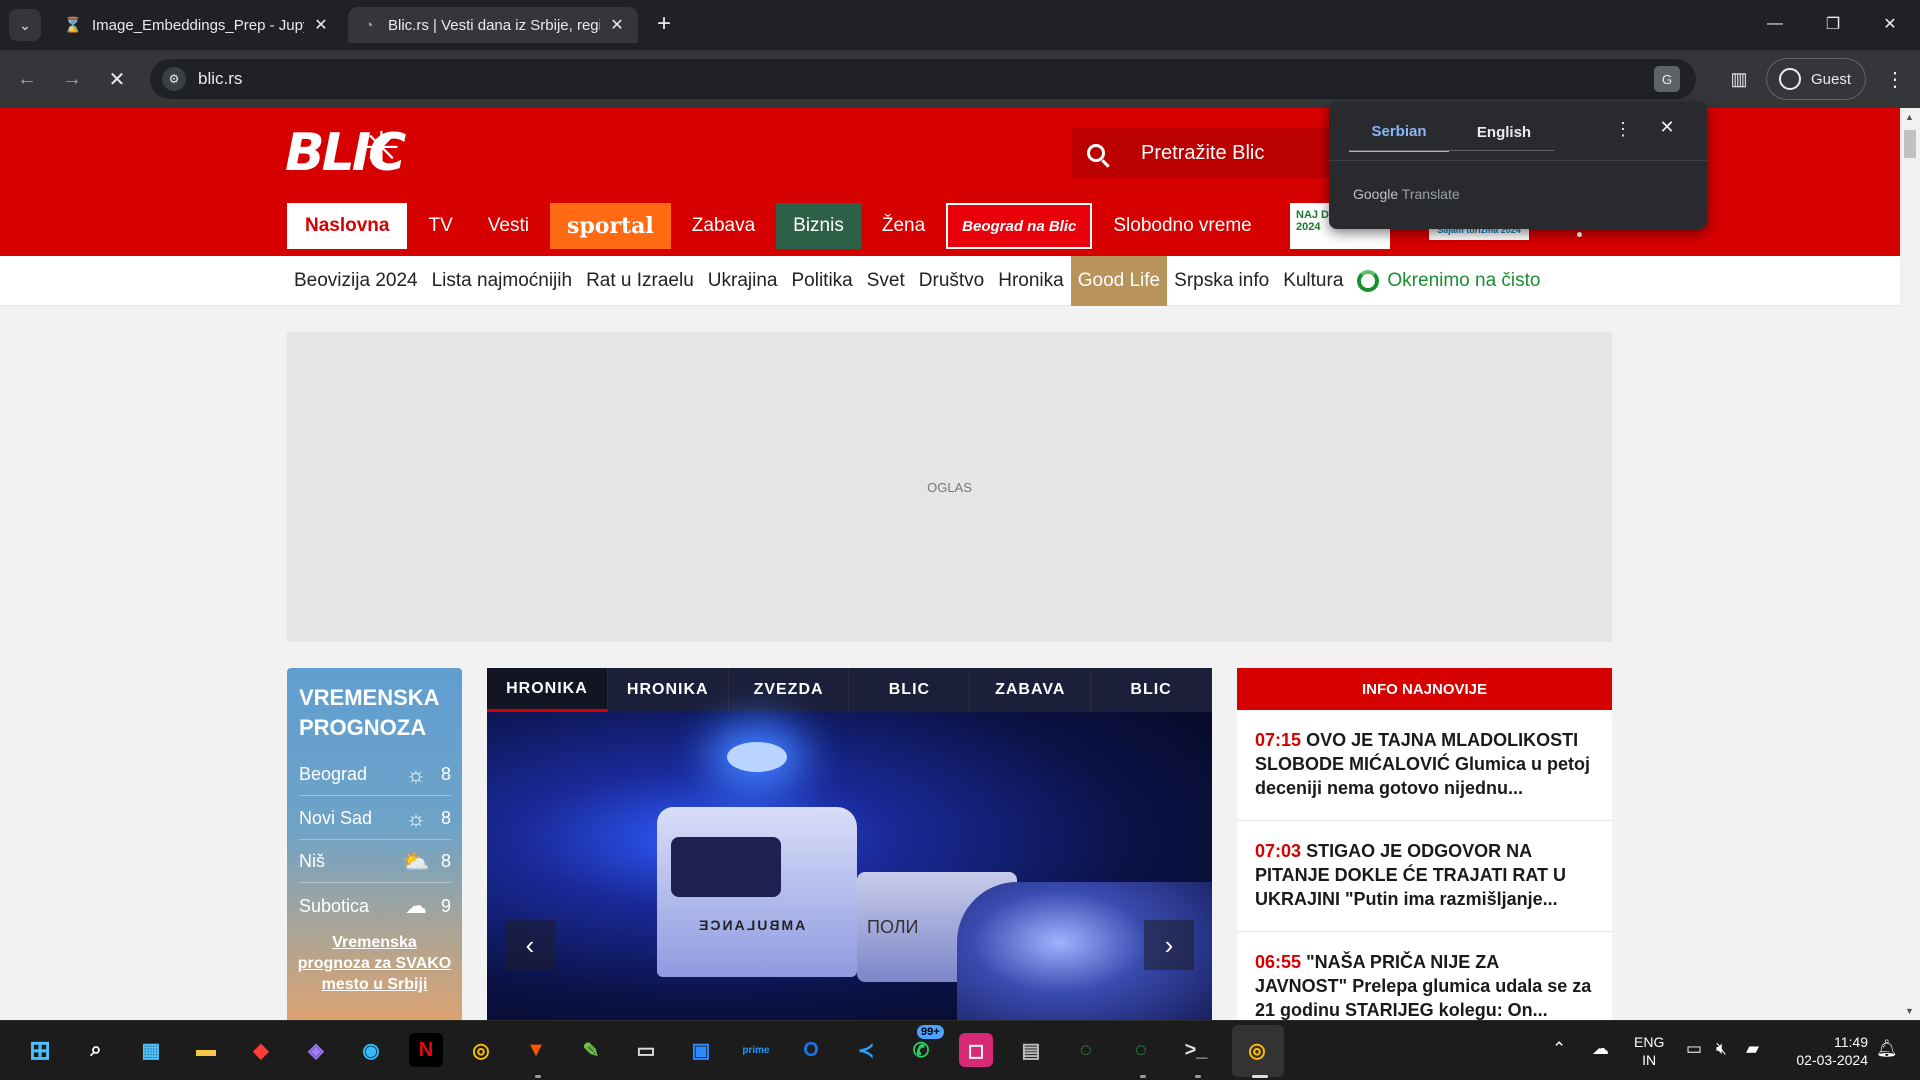 This screenshot has height=1080, width=1920. I want to click on system-clock: 11:49 02-03-2024, so click(1826, 1051).